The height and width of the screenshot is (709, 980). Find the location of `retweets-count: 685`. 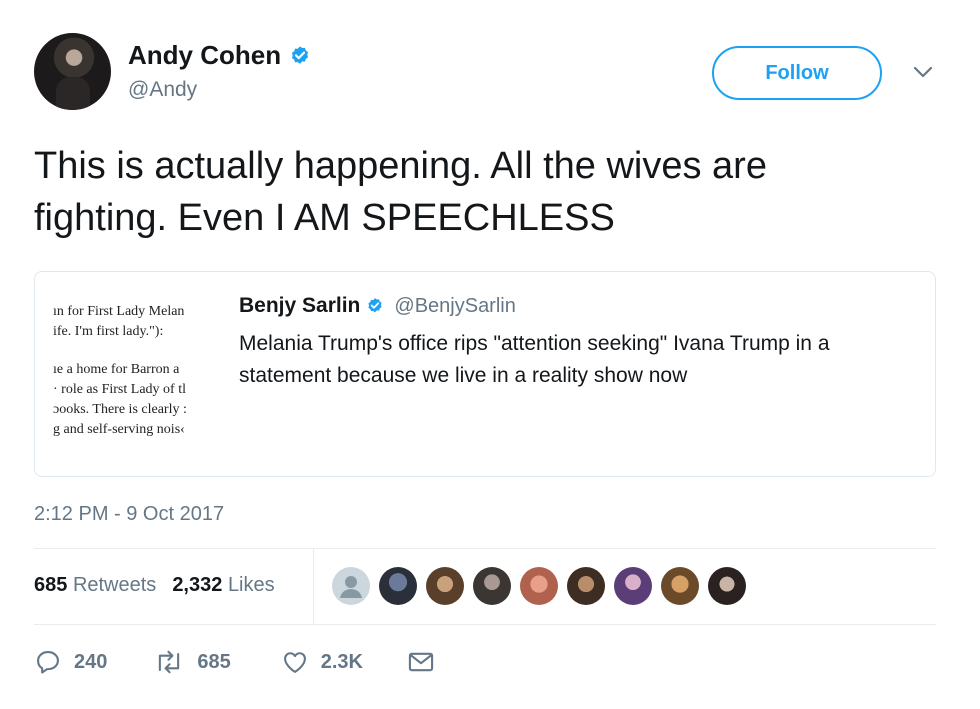

retweets-count: 685 is located at coordinates (51, 585).